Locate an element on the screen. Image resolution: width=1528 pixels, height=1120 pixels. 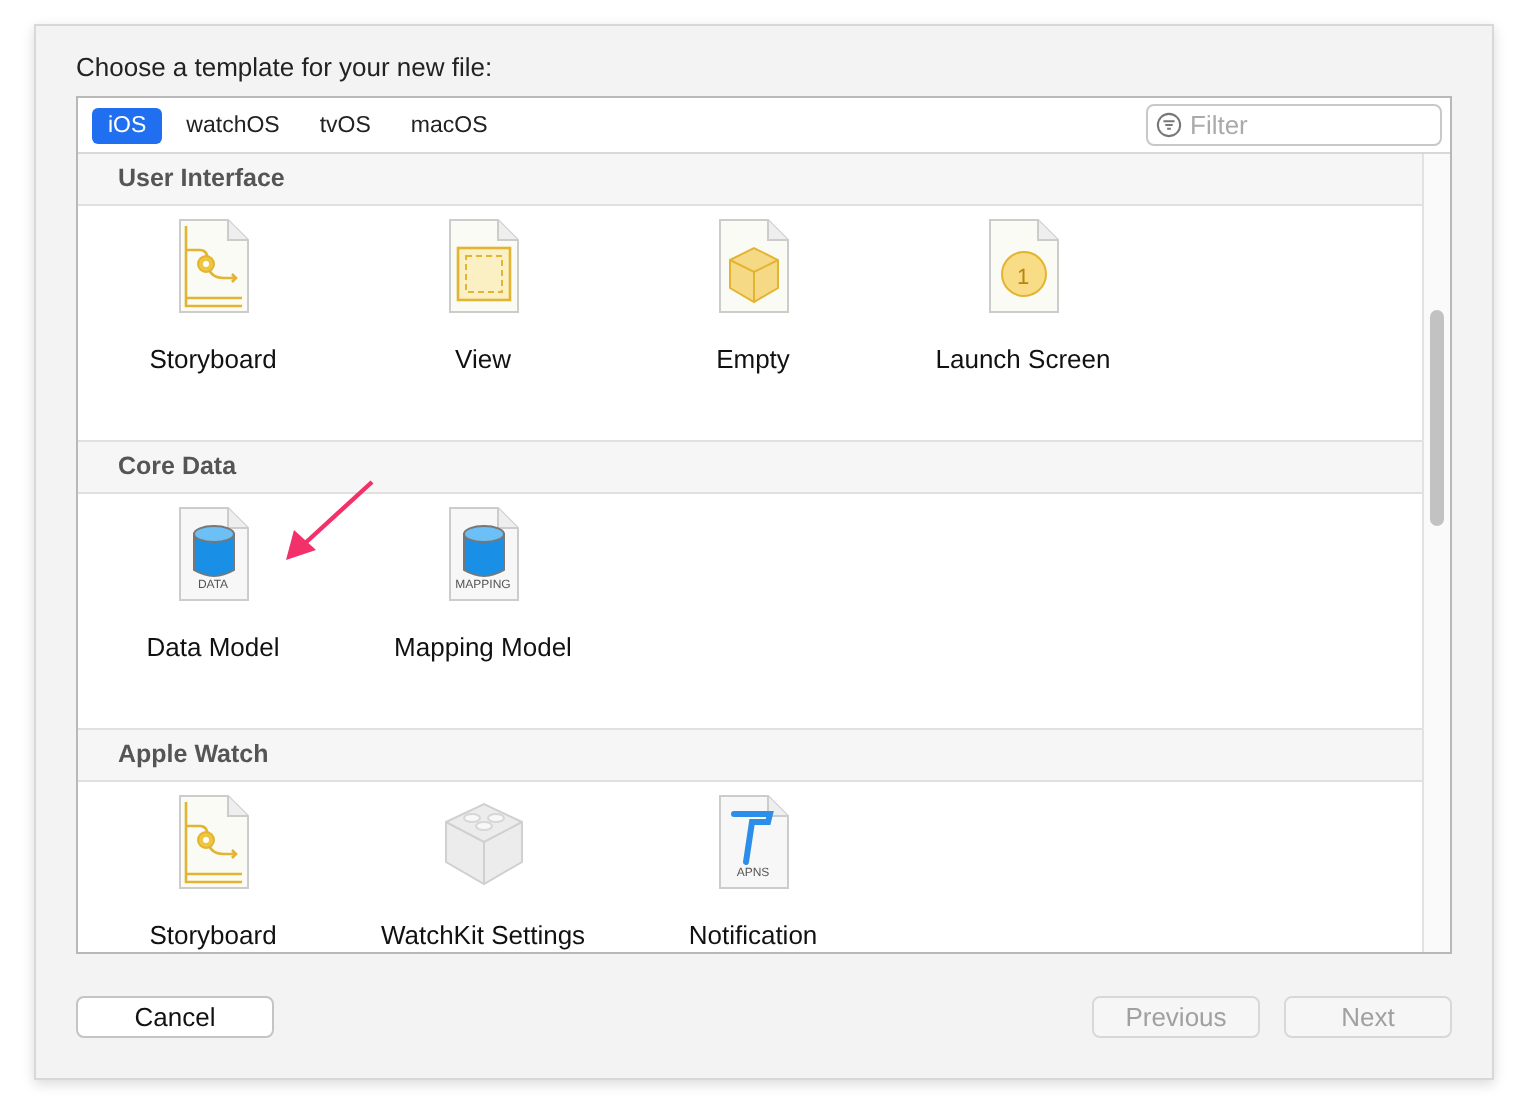
platform-tab: tvOS is located at coordinates (345, 125).